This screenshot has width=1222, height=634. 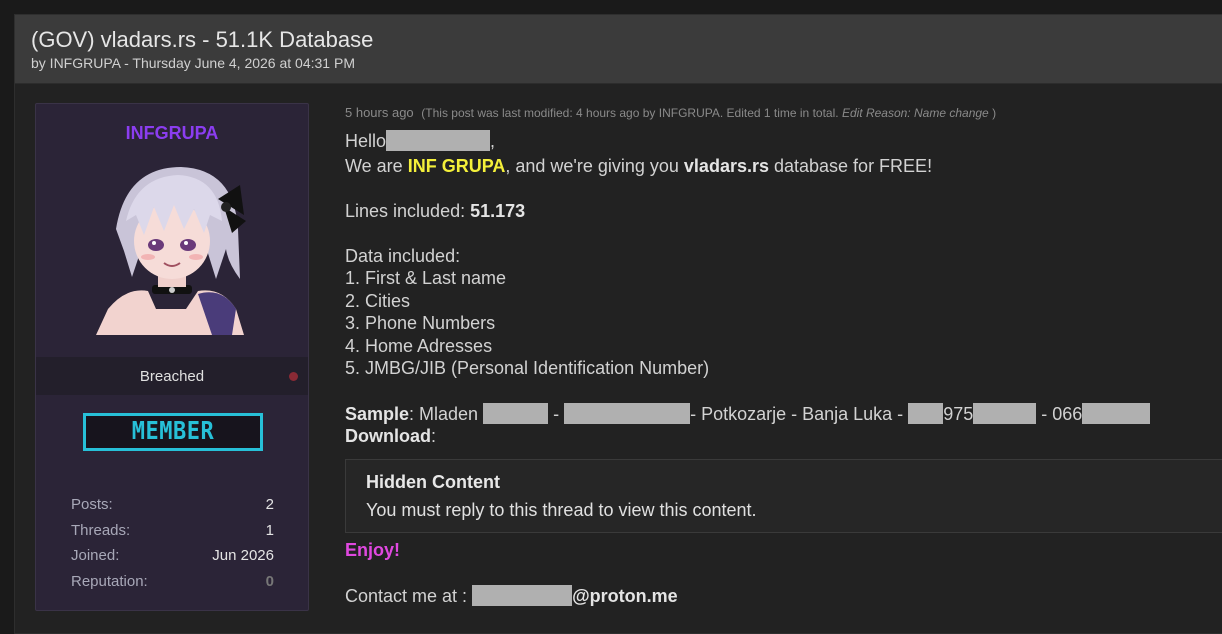 What do you see at coordinates (373, 550) in the screenshot?
I see `enjoy-text: Enjoy!` at bounding box center [373, 550].